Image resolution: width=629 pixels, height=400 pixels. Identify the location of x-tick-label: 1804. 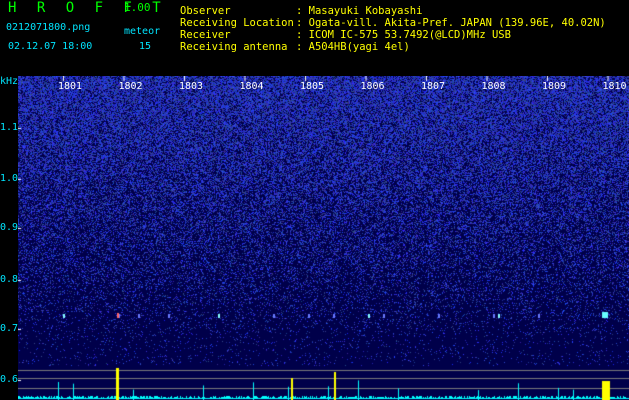
(251, 86).